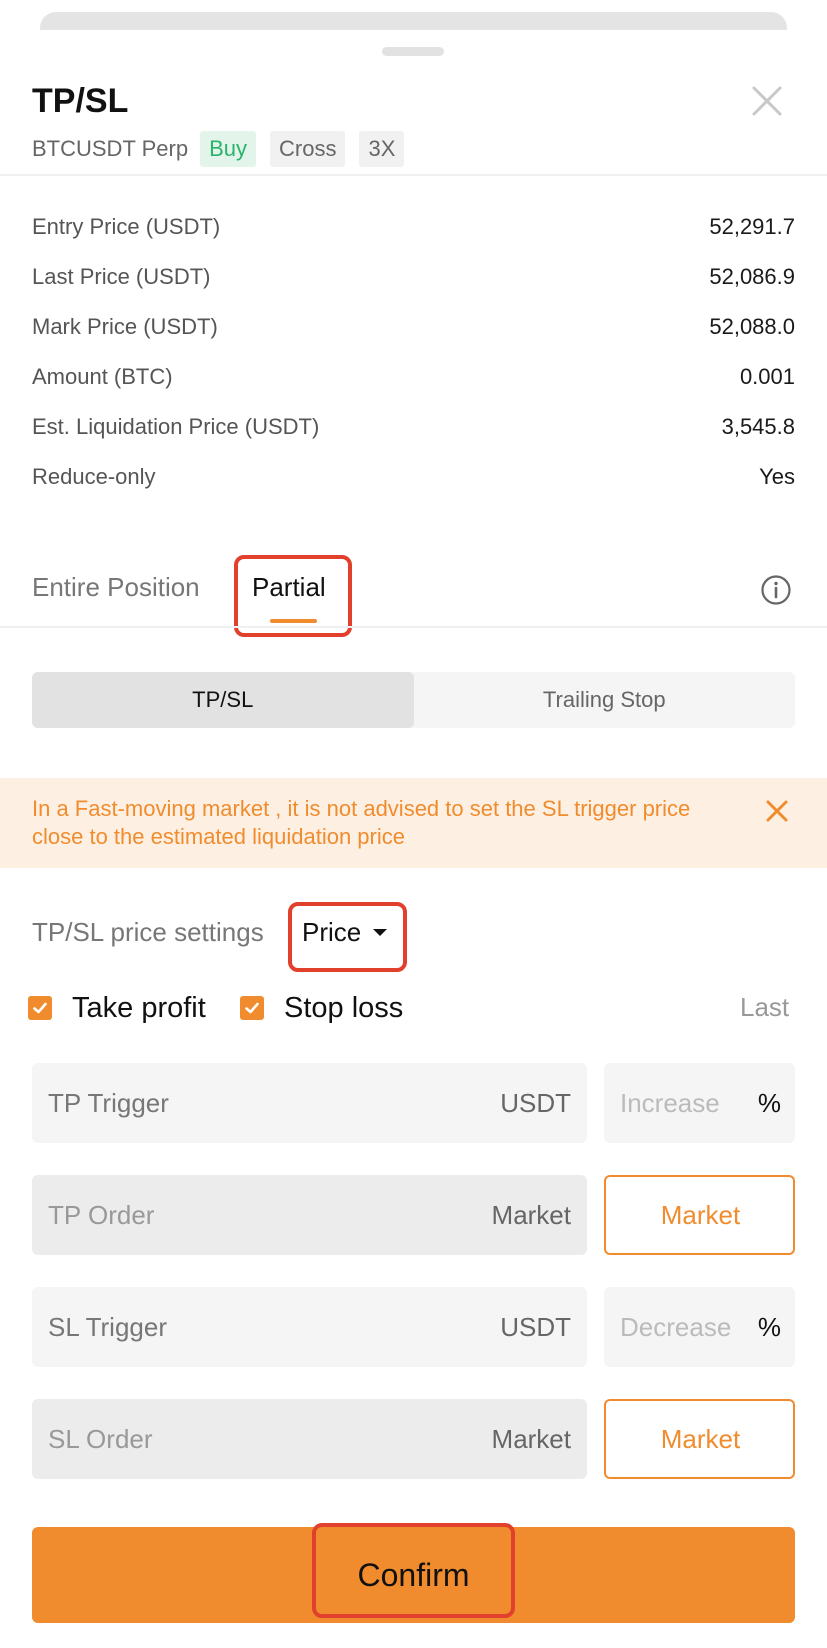 The image size is (827, 1648). I want to click on order-mode-switch: TP/SL Trailing Stop, so click(413, 700).